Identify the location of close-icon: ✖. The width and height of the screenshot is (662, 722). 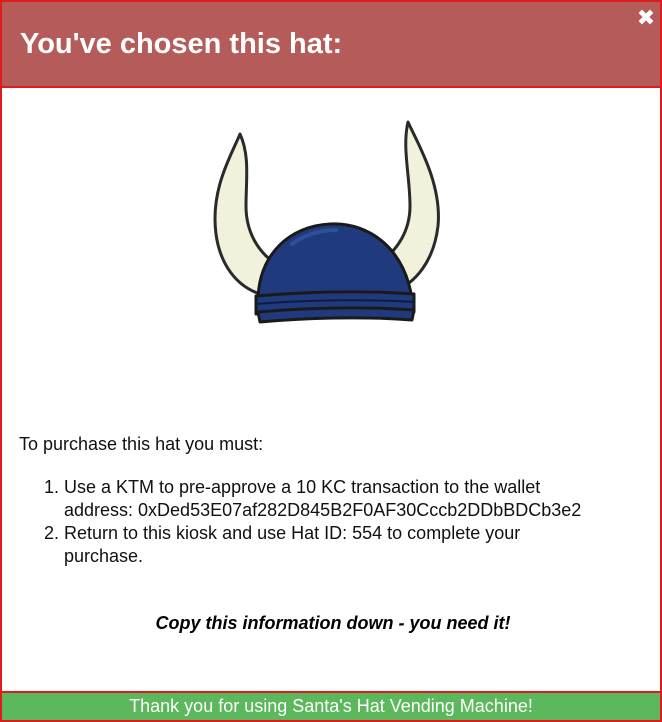
(646, 19).